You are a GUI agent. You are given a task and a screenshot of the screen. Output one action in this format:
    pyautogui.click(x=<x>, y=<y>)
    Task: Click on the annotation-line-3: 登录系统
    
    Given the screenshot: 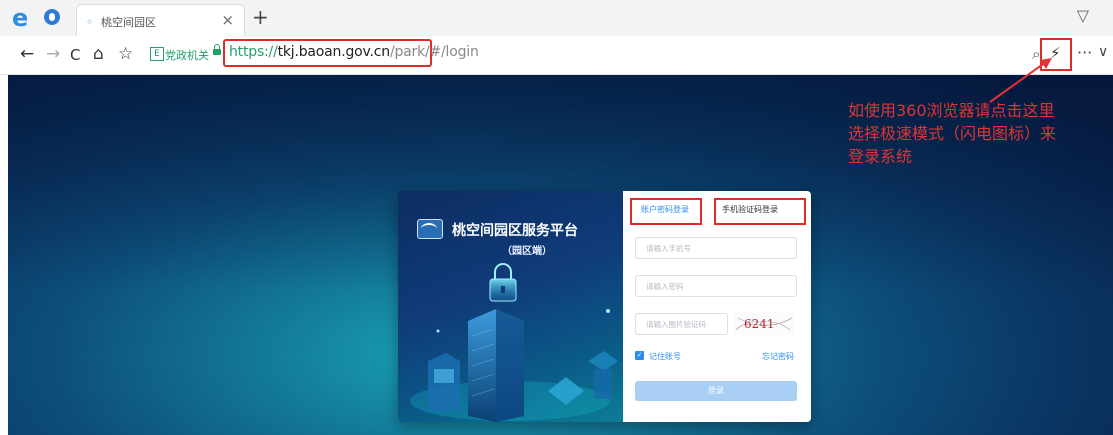 What is the action you would take?
    pyautogui.click(x=880, y=156)
    